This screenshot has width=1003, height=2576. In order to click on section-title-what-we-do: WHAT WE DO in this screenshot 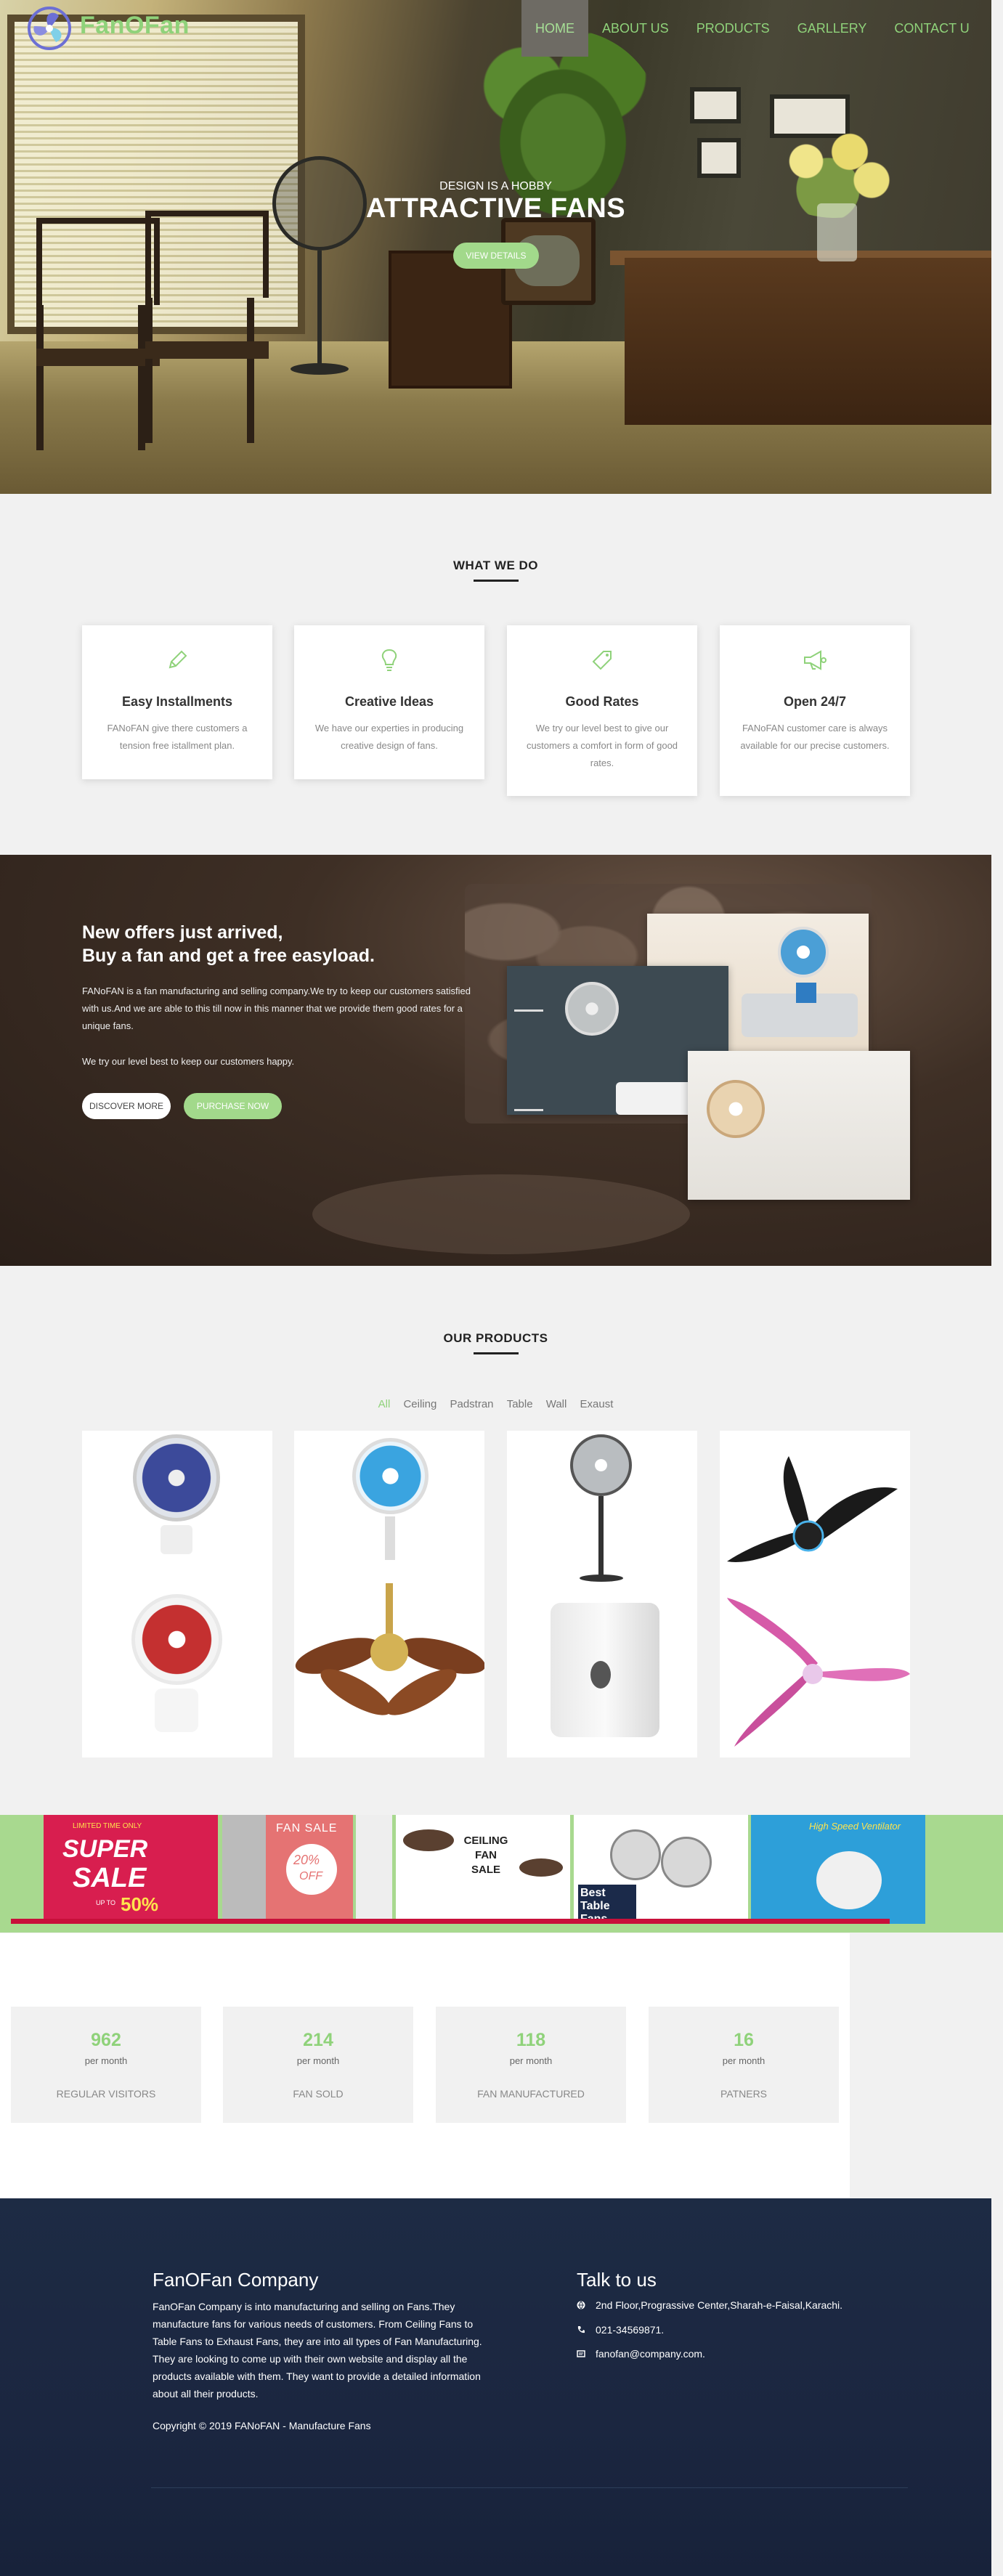, I will do `click(495, 565)`.